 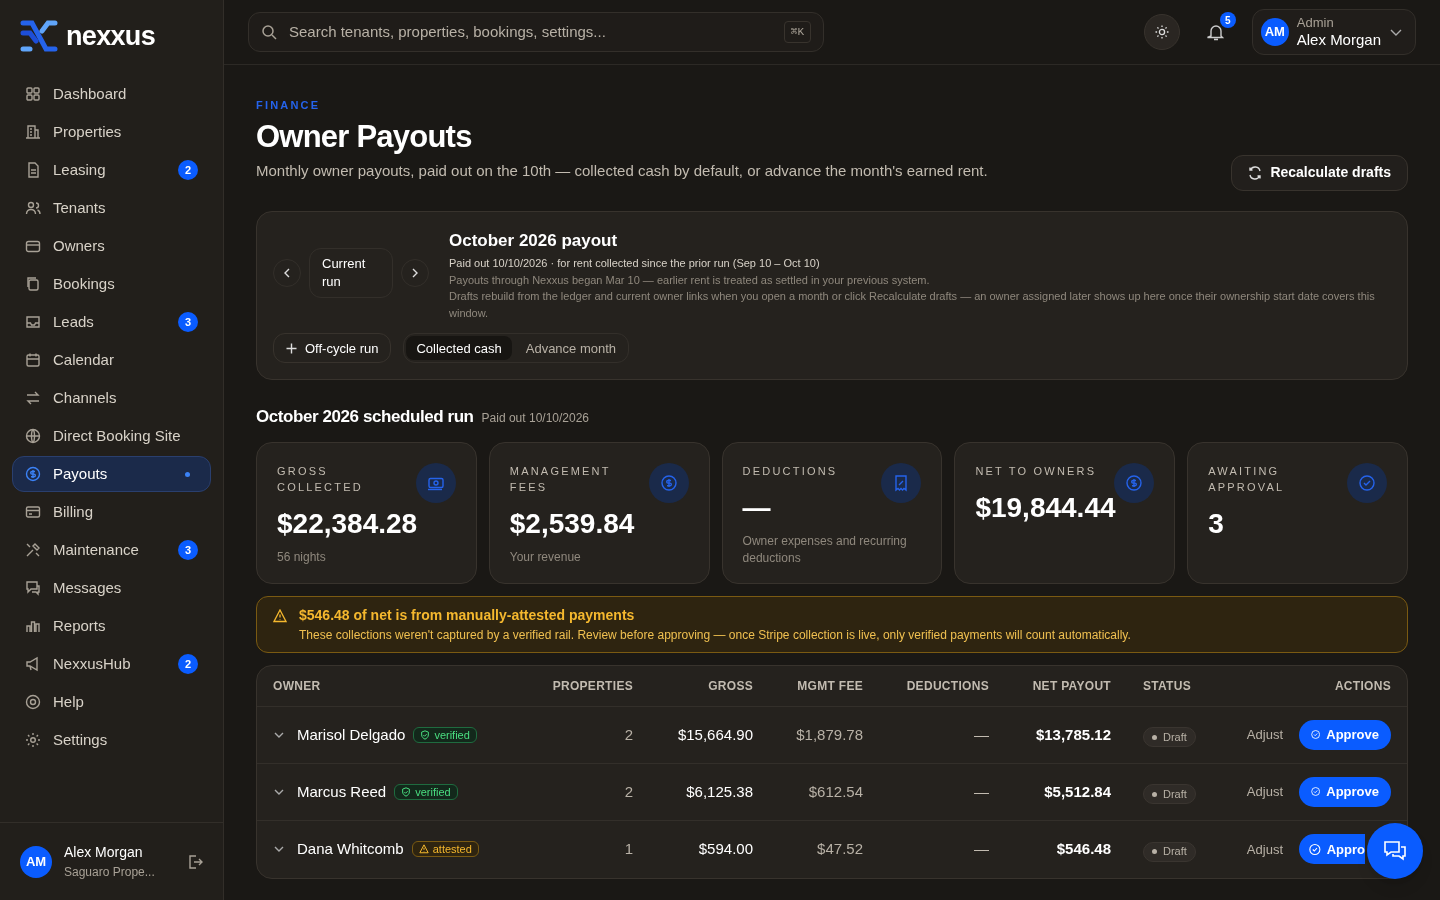 What do you see at coordinates (111, 208) in the screenshot?
I see `nav-item: Tenants` at bounding box center [111, 208].